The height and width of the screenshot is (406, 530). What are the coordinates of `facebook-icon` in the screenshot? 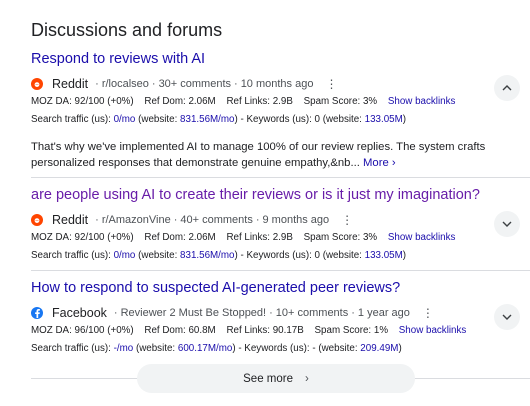 It's located at (37, 313).